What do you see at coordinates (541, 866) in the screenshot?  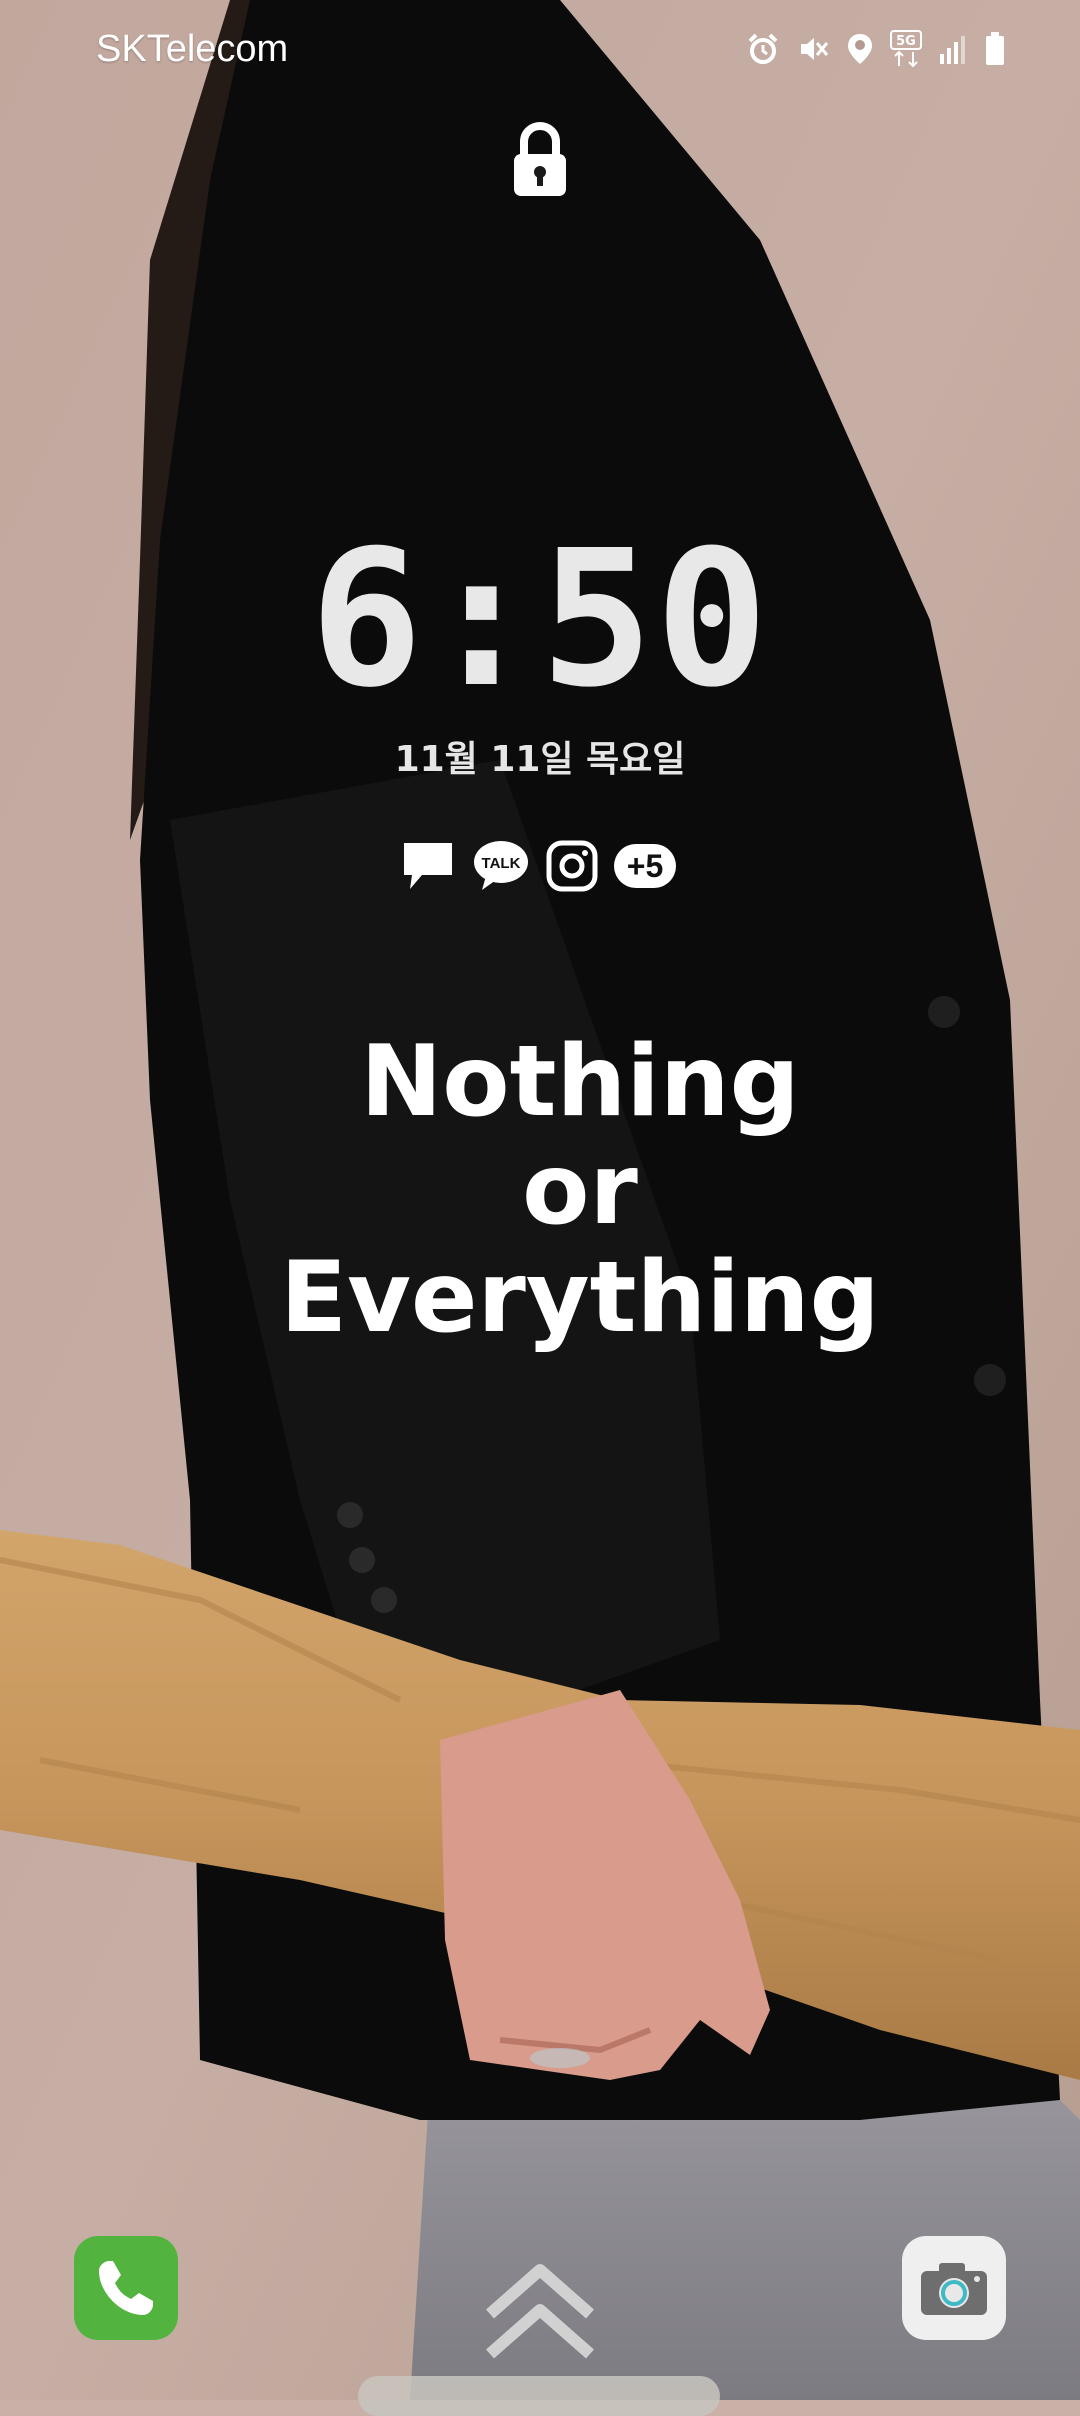 I see `notification-icons: TALK +5` at bounding box center [541, 866].